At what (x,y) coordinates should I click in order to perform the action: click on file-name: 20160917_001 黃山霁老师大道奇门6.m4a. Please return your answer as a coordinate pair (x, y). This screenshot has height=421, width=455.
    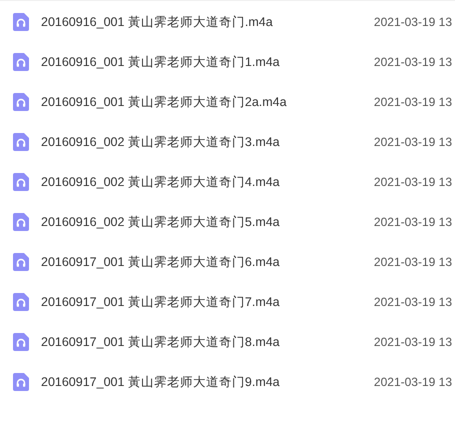
    Looking at the image, I should click on (207, 262).